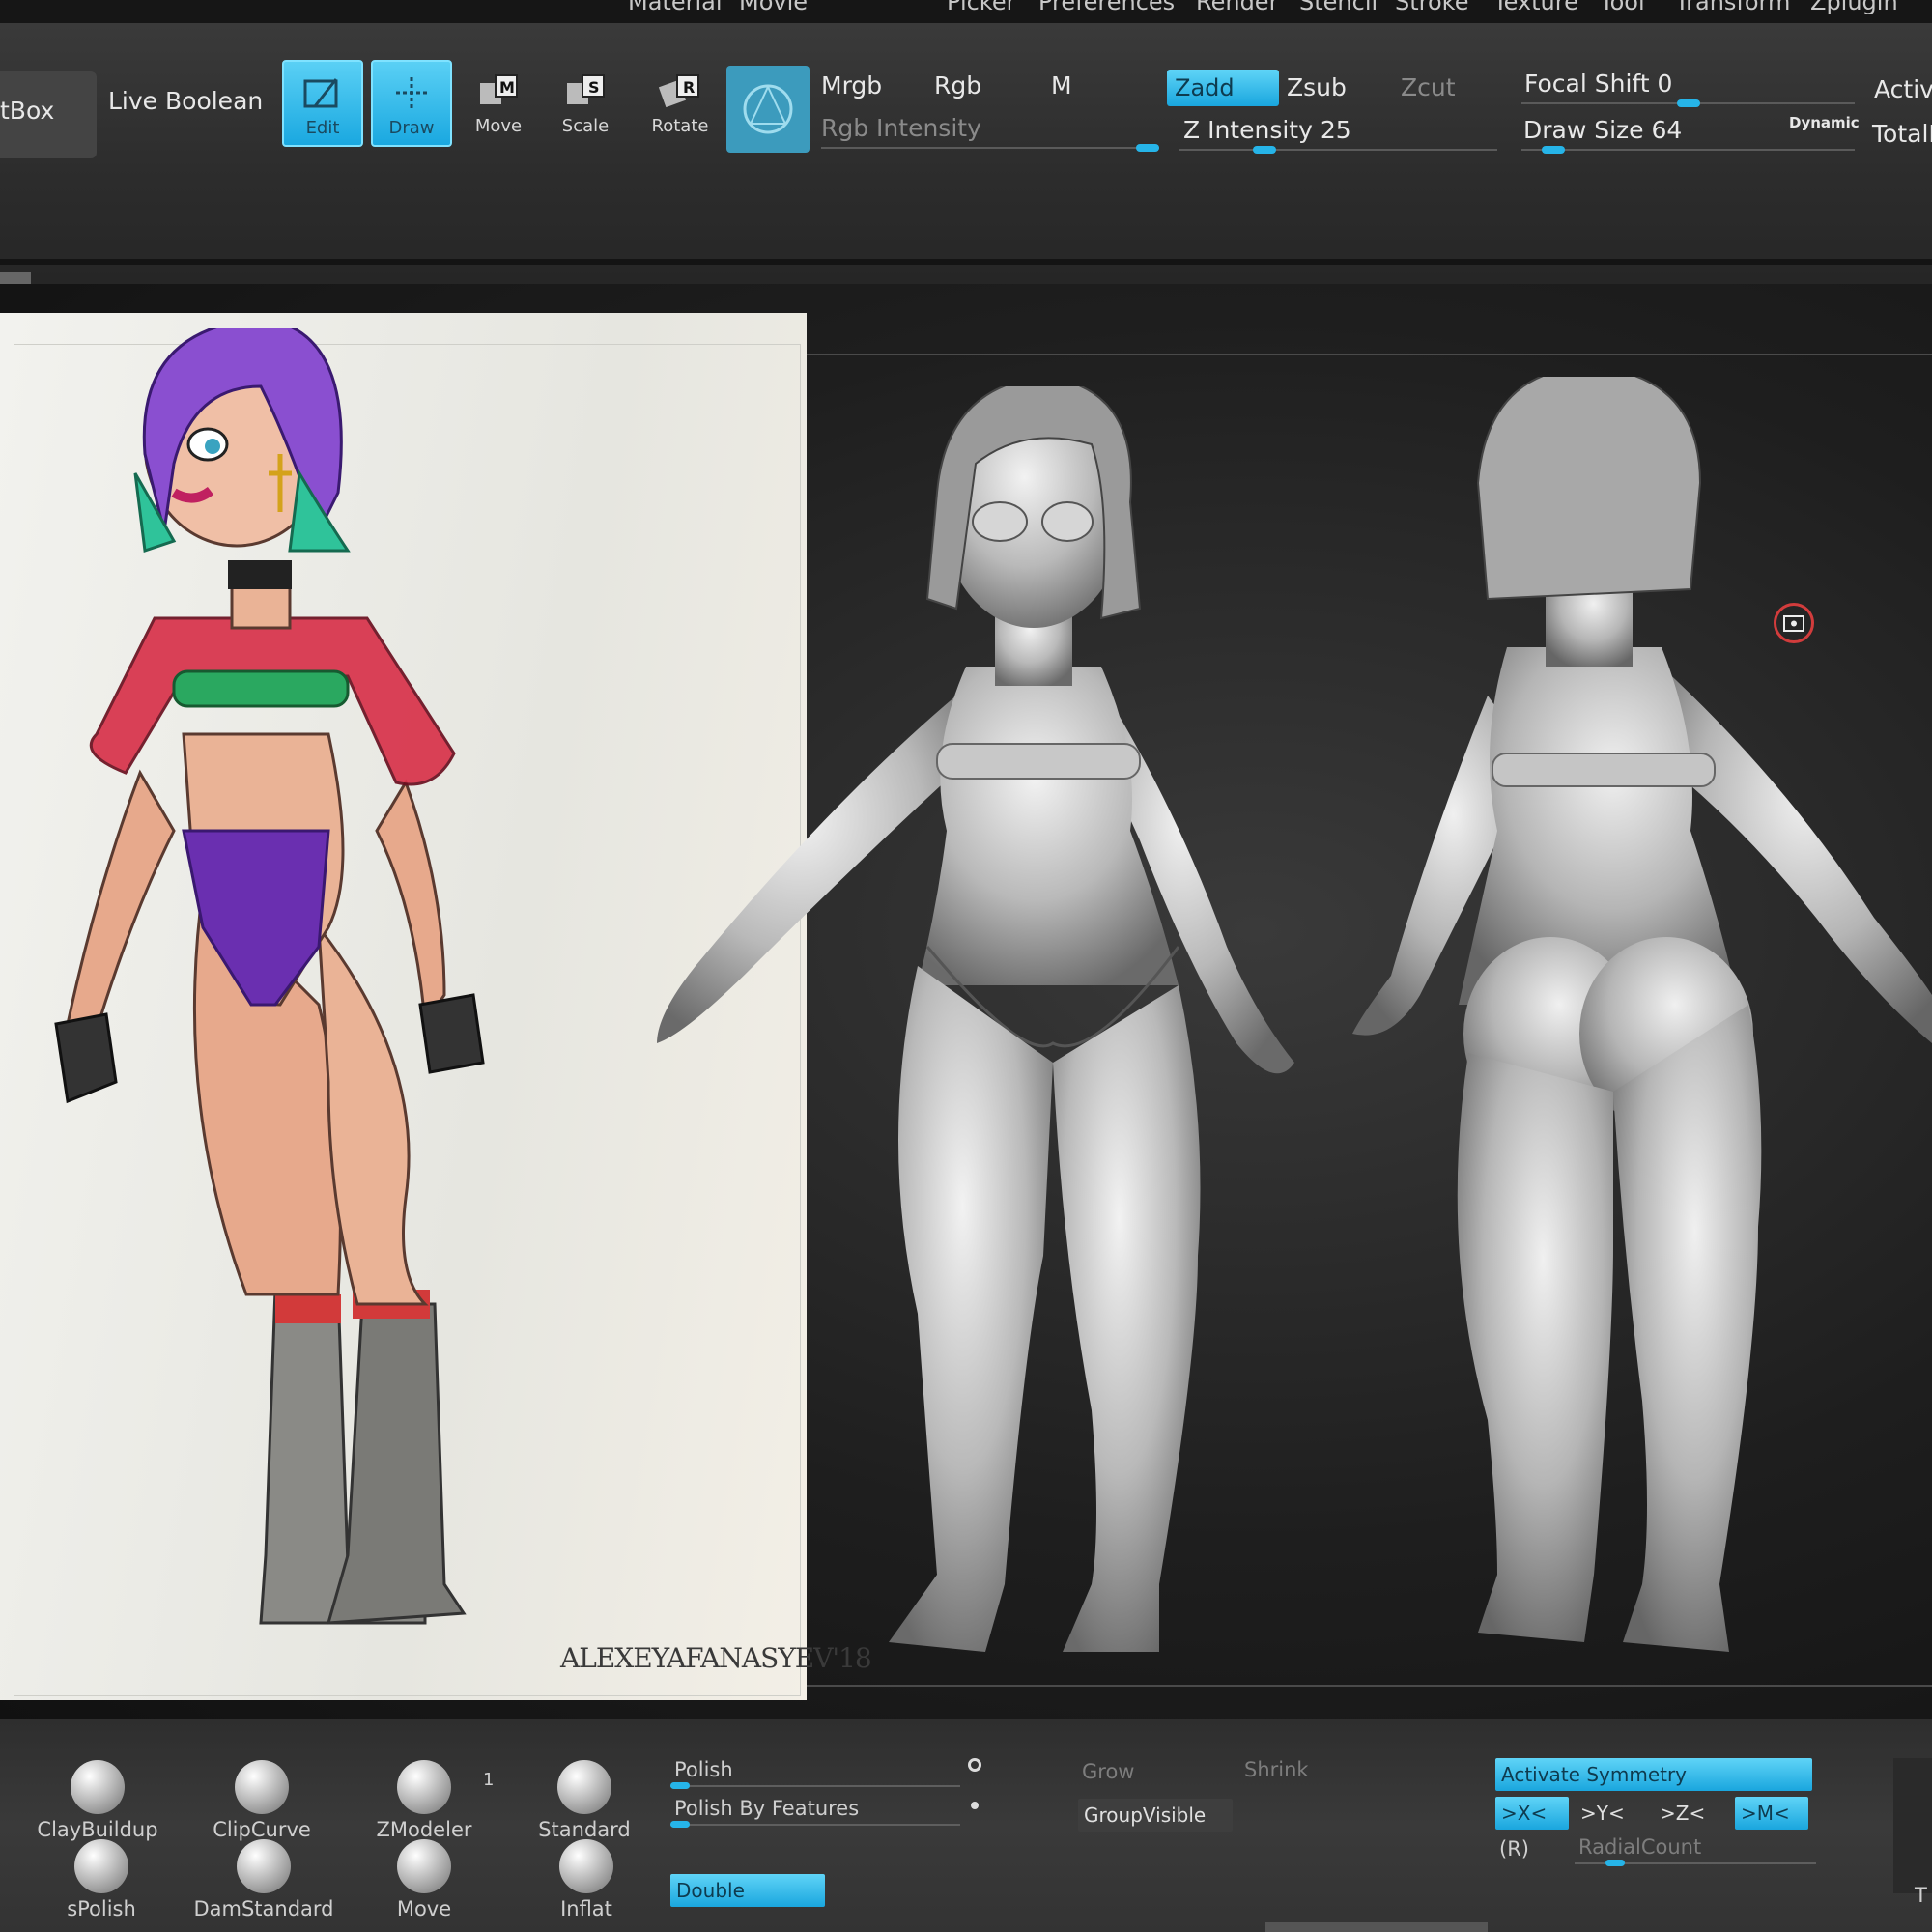 Image resolution: width=1932 pixels, height=1932 pixels. What do you see at coordinates (1514, 1849) in the screenshot?
I see `radial-toggle: (R)` at bounding box center [1514, 1849].